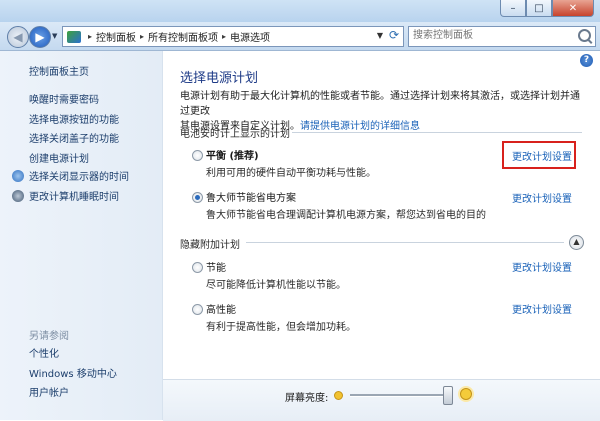  I want to click on sidebar-link-display-off: 选择关闭显示器的时间, so click(70, 175).